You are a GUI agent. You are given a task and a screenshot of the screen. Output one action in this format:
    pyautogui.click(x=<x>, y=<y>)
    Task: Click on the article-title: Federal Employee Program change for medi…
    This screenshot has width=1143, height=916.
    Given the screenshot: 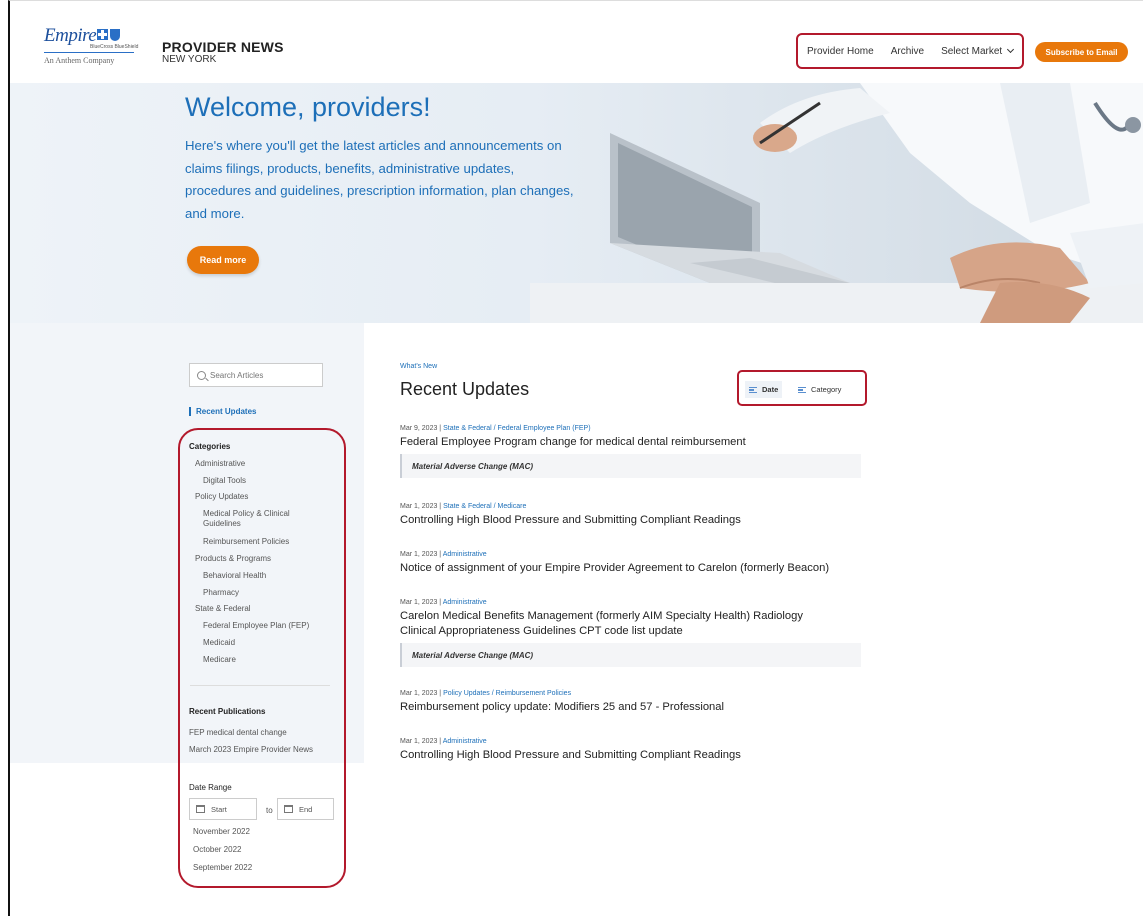 What is the action you would take?
    pyautogui.click(x=640, y=442)
    